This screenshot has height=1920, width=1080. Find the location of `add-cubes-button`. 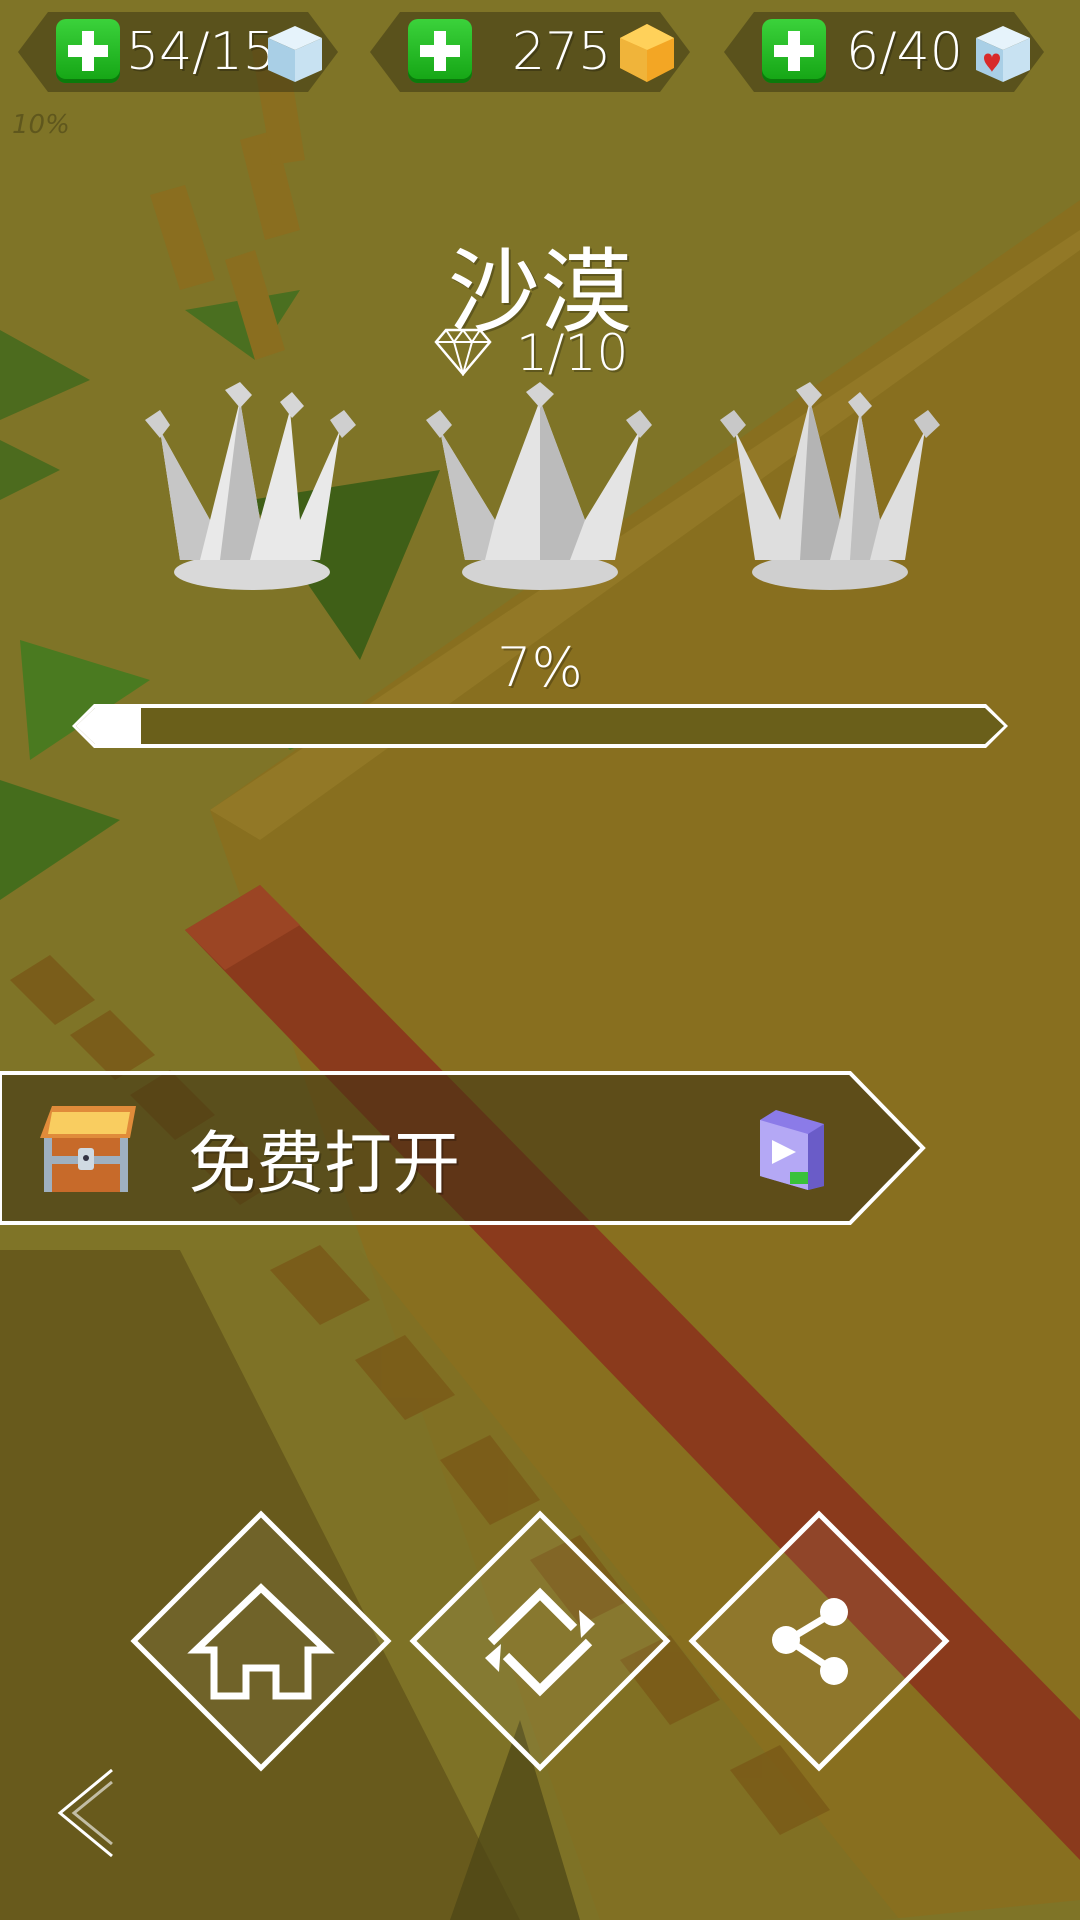

add-cubes-button is located at coordinates (88, 51).